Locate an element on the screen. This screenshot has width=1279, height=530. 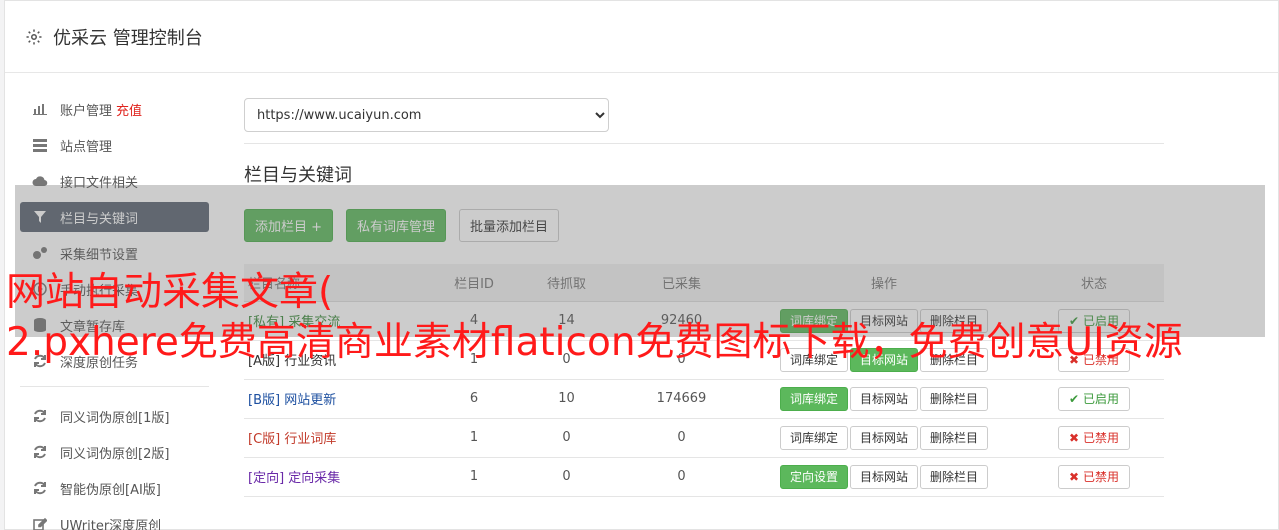
cell-column-id: 6 is located at coordinates (474, 399).